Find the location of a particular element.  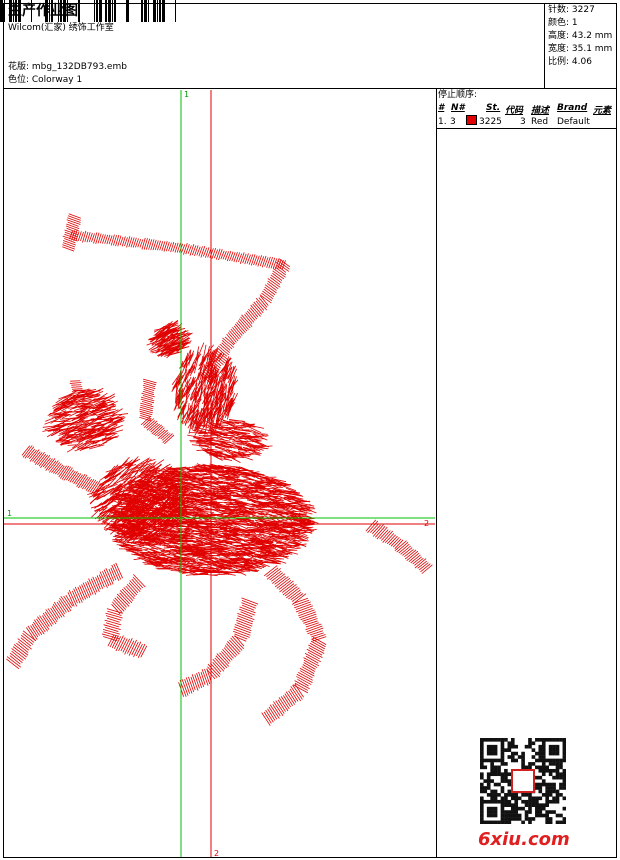

guide-label-red-bottom: 2 is located at coordinates (216, 853).